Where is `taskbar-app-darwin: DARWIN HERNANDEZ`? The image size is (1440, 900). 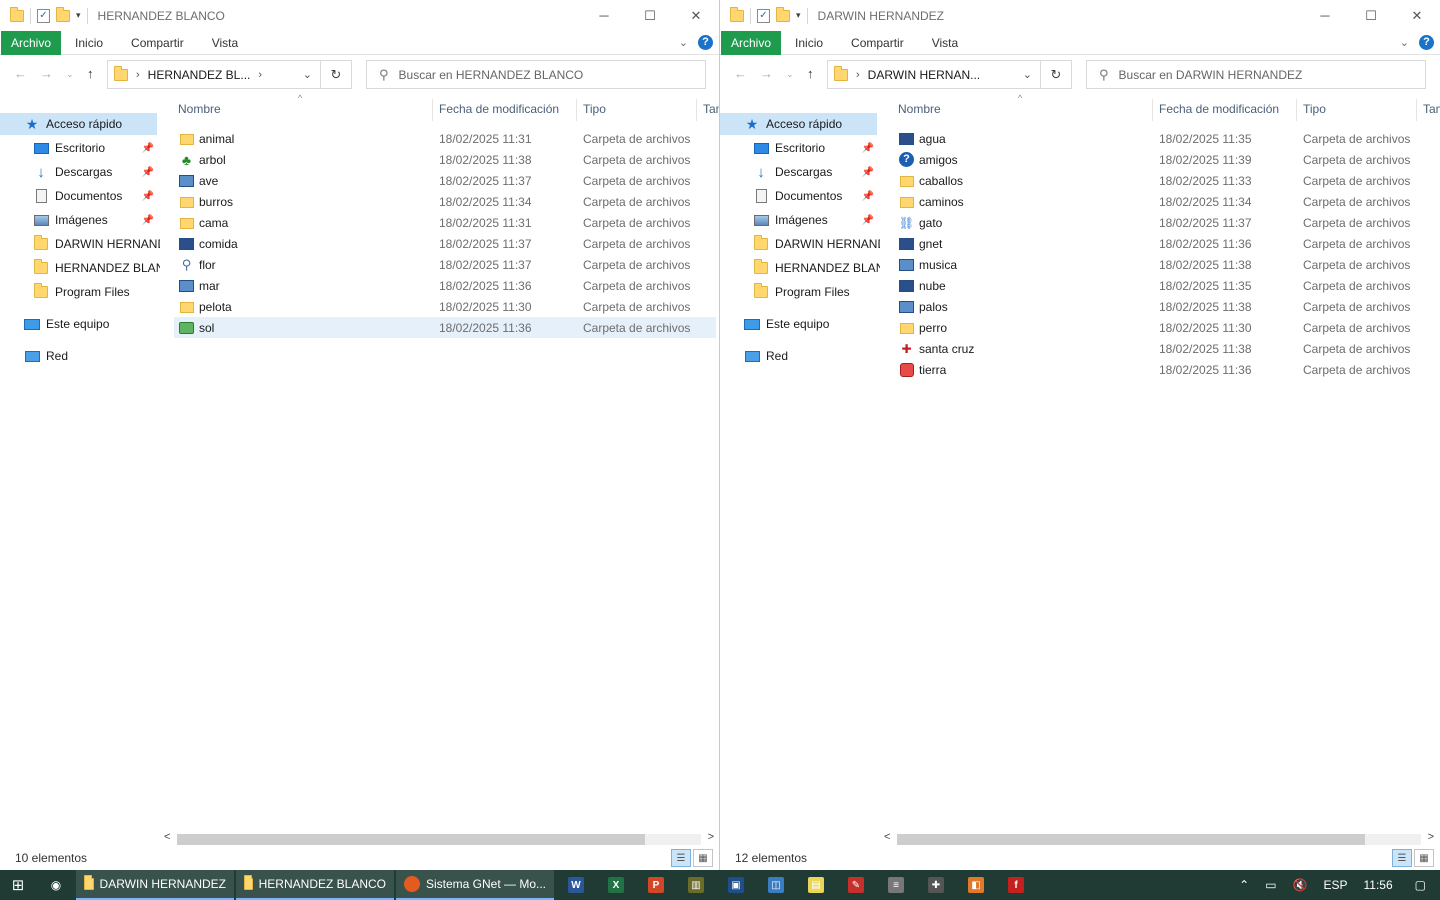 taskbar-app-darwin: DARWIN HERNANDEZ is located at coordinates (155, 885).